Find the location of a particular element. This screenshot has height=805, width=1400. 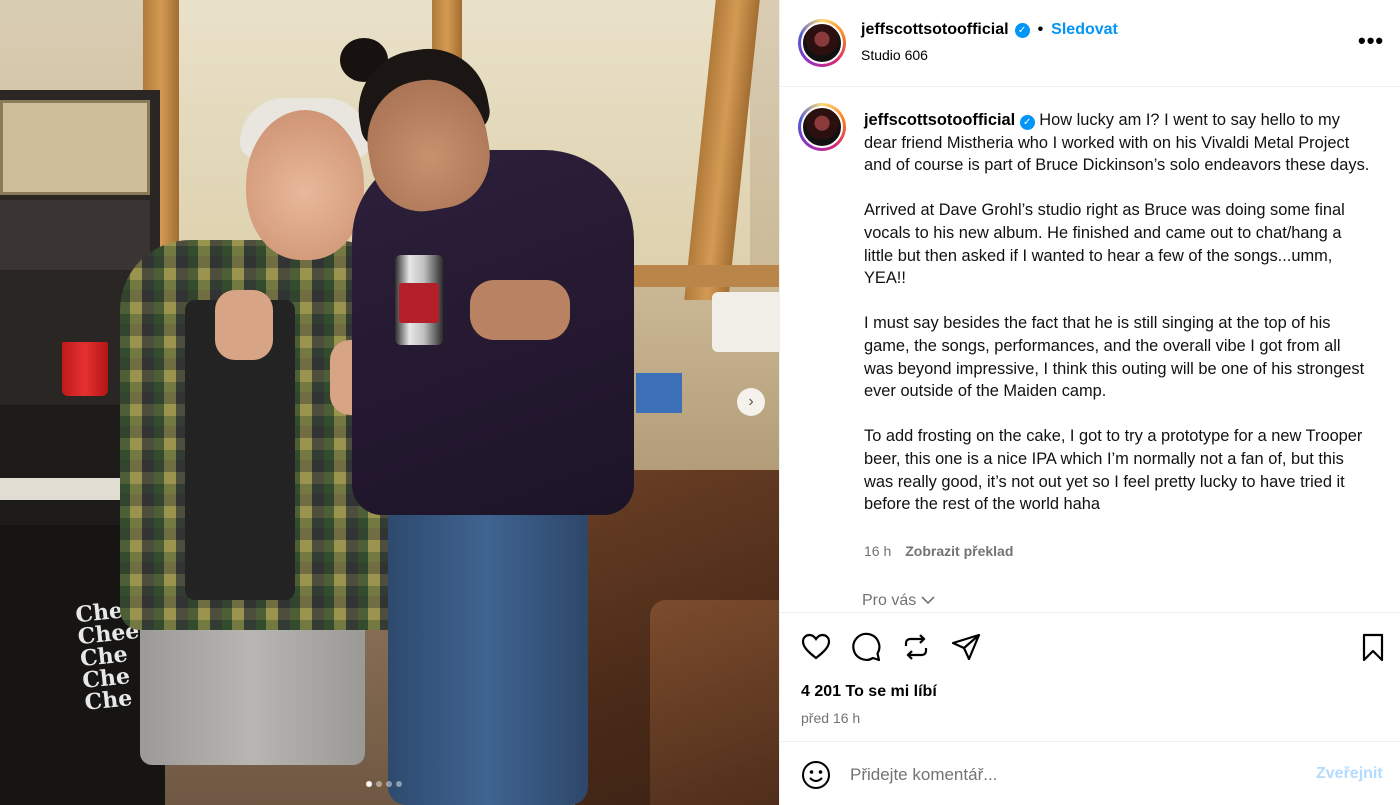

caption-username-link: jeffscottsotoofficial is located at coordinates (939, 120).